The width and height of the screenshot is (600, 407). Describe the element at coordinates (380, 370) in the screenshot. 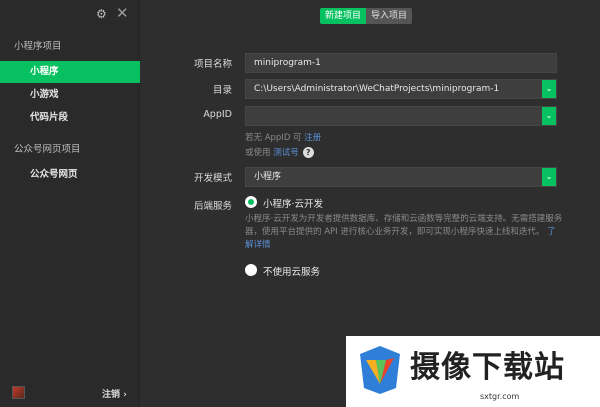

I see `watermark-logo-icon` at that location.